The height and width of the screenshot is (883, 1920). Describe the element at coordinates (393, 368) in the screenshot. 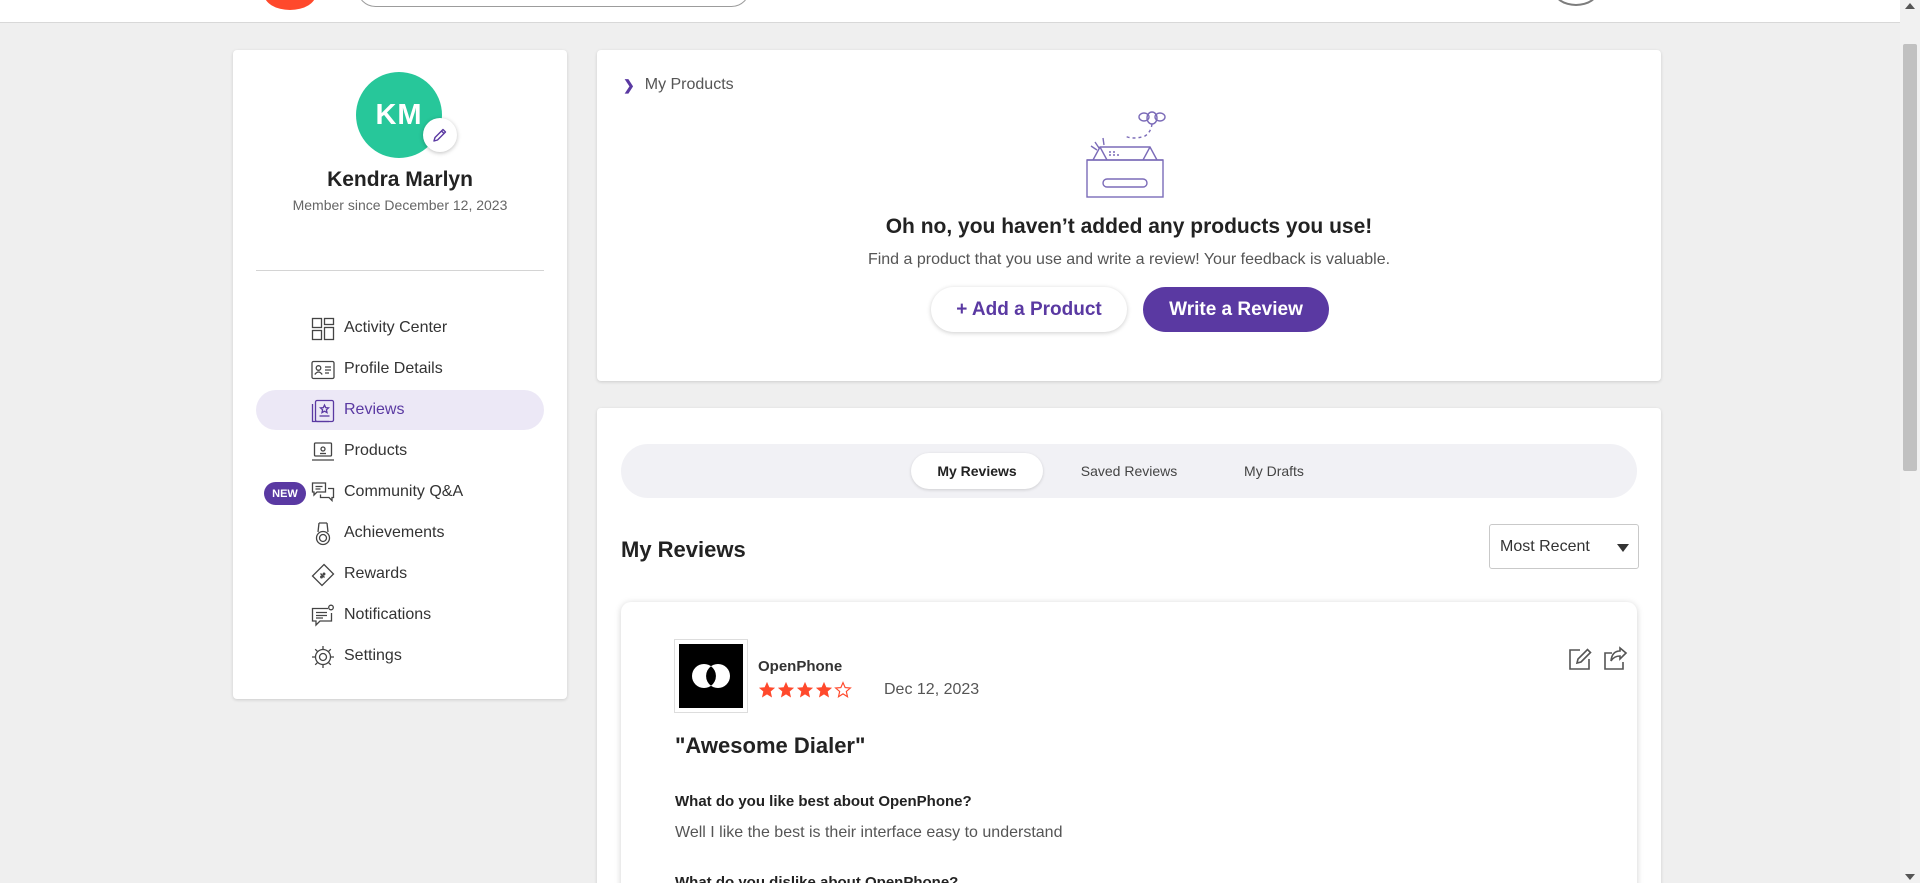

I see `sidebar-item-label: Profile Details` at that location.